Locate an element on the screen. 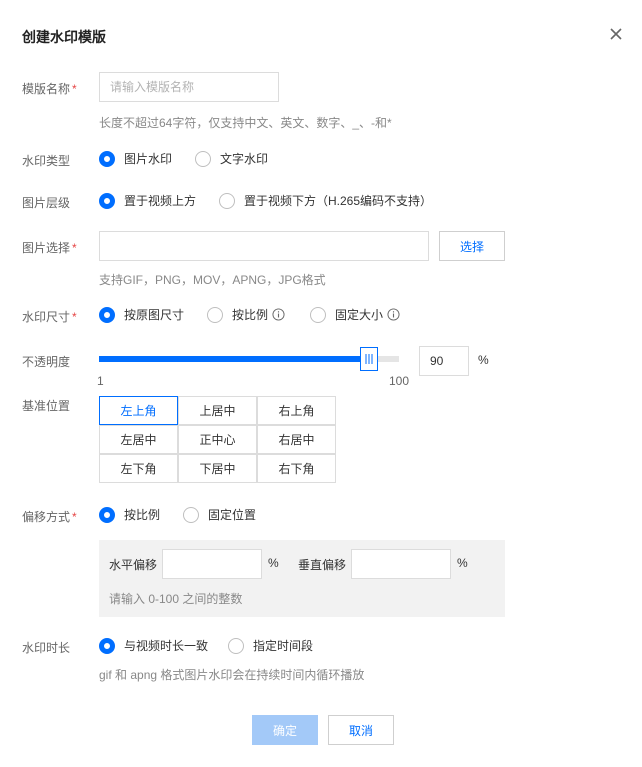 The height and width of the screenshot is (767, 642). image-path-input is located at coordinates (264, 246).